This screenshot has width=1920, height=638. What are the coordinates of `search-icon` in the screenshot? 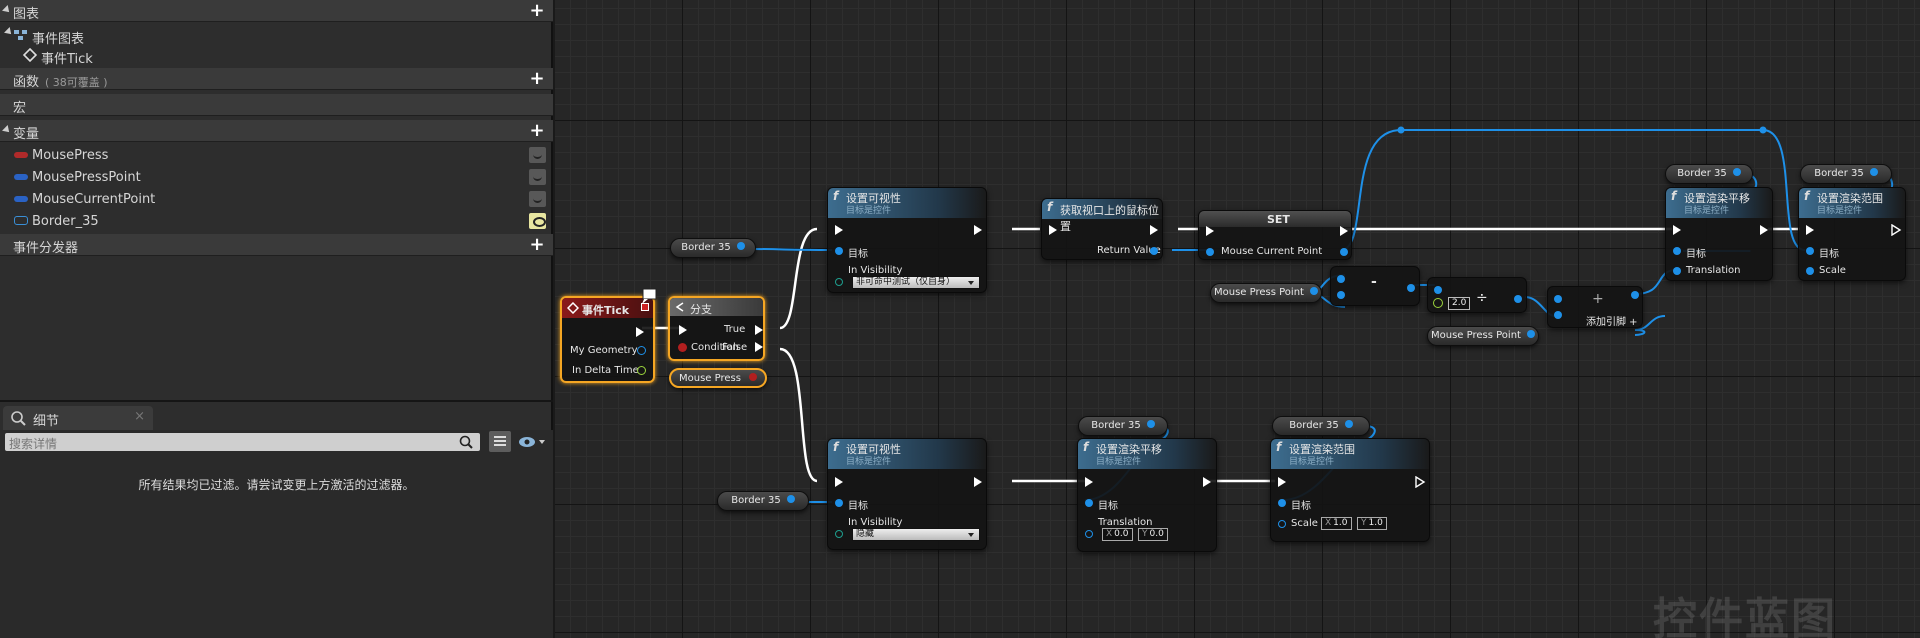 It's located at (466, 442).